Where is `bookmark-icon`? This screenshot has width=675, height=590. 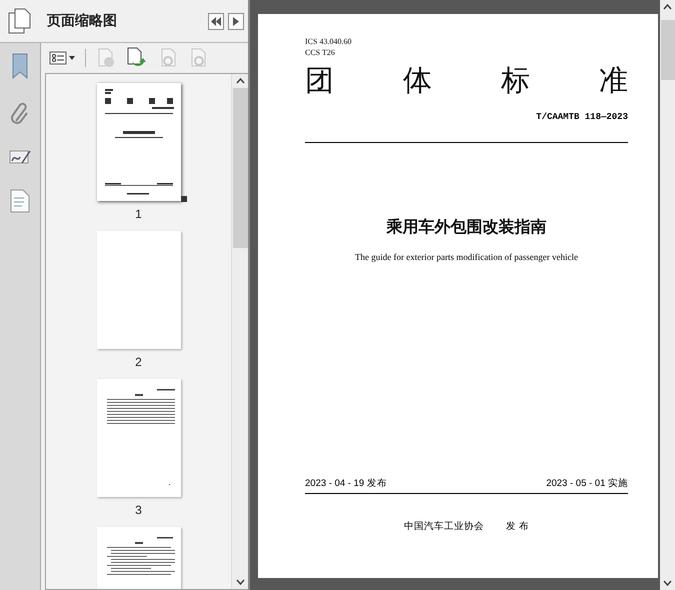
bookmark-icon is located at coordinates (20, 66).